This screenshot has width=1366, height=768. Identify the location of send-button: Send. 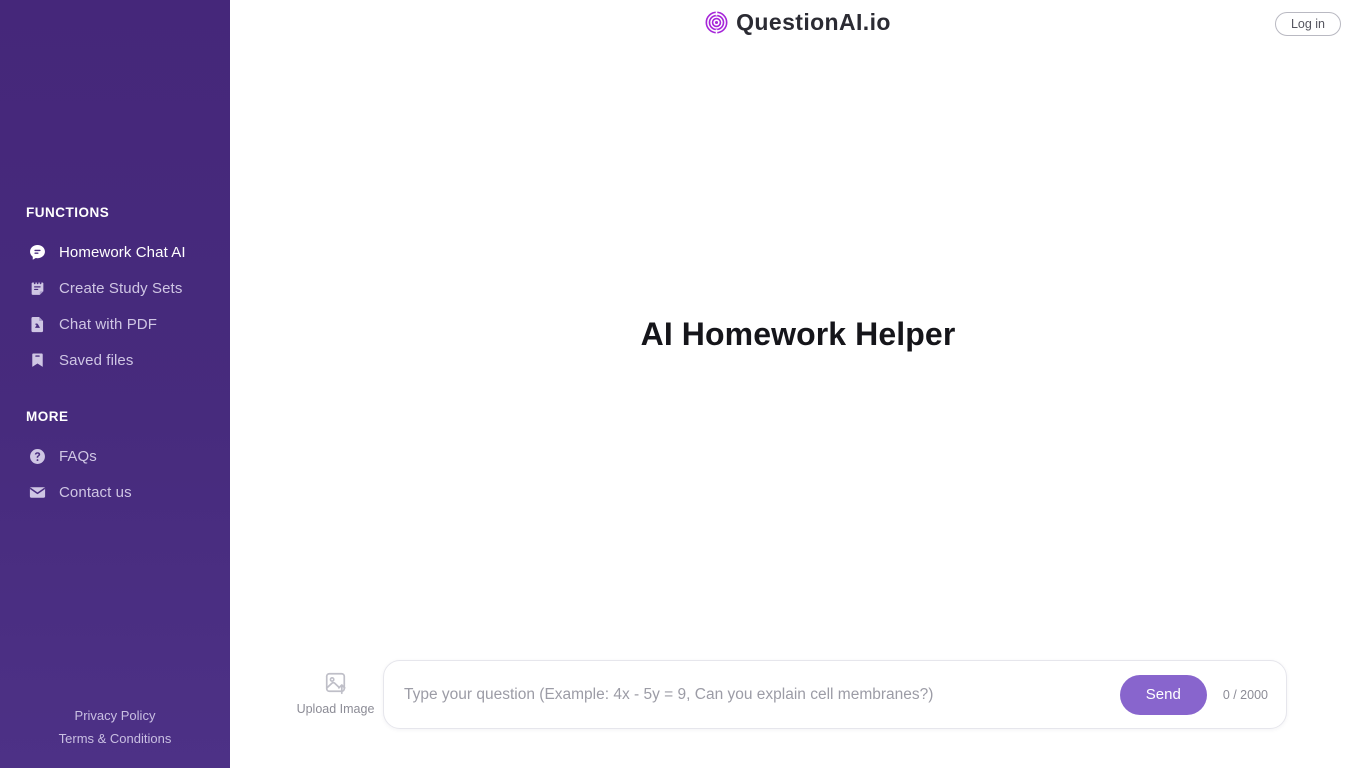
(1163, 694).